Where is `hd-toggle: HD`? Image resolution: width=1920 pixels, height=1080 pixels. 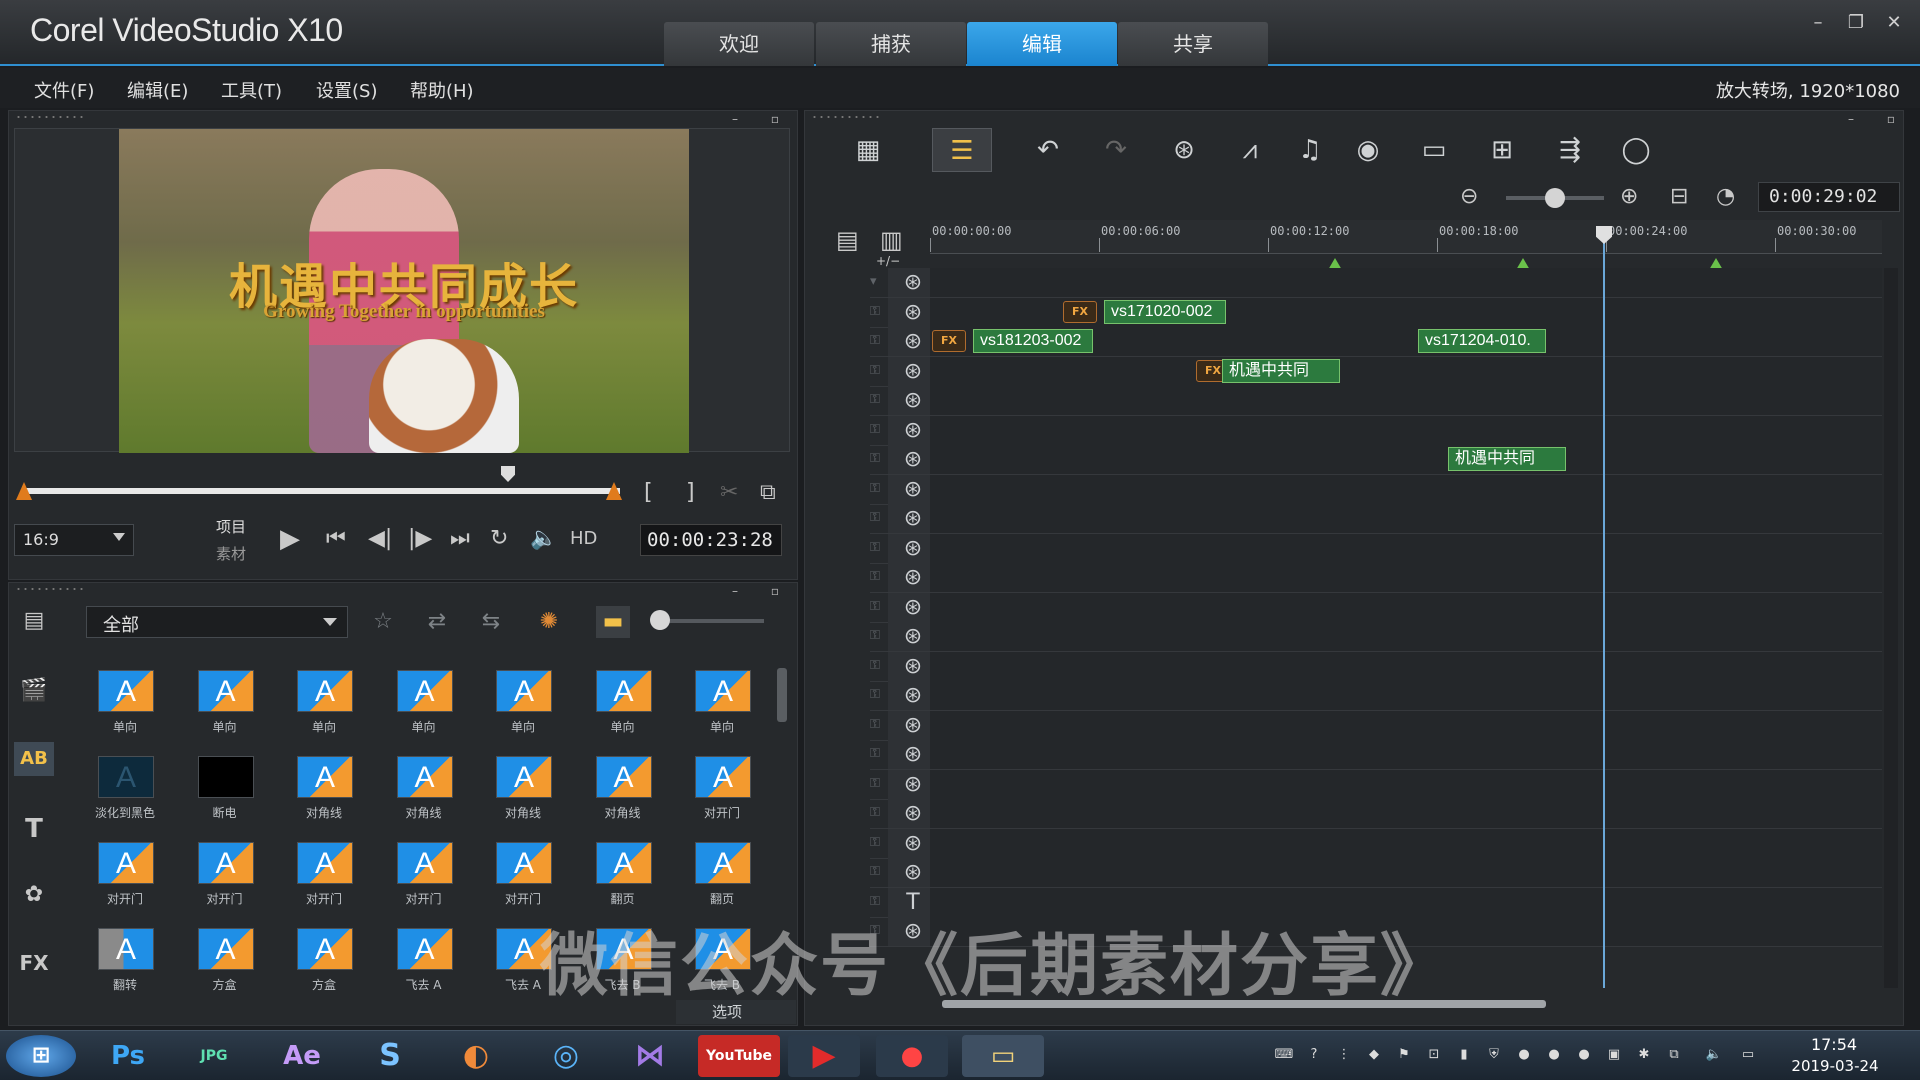
hd-toggle: HD is located at coordinates (583, 538).